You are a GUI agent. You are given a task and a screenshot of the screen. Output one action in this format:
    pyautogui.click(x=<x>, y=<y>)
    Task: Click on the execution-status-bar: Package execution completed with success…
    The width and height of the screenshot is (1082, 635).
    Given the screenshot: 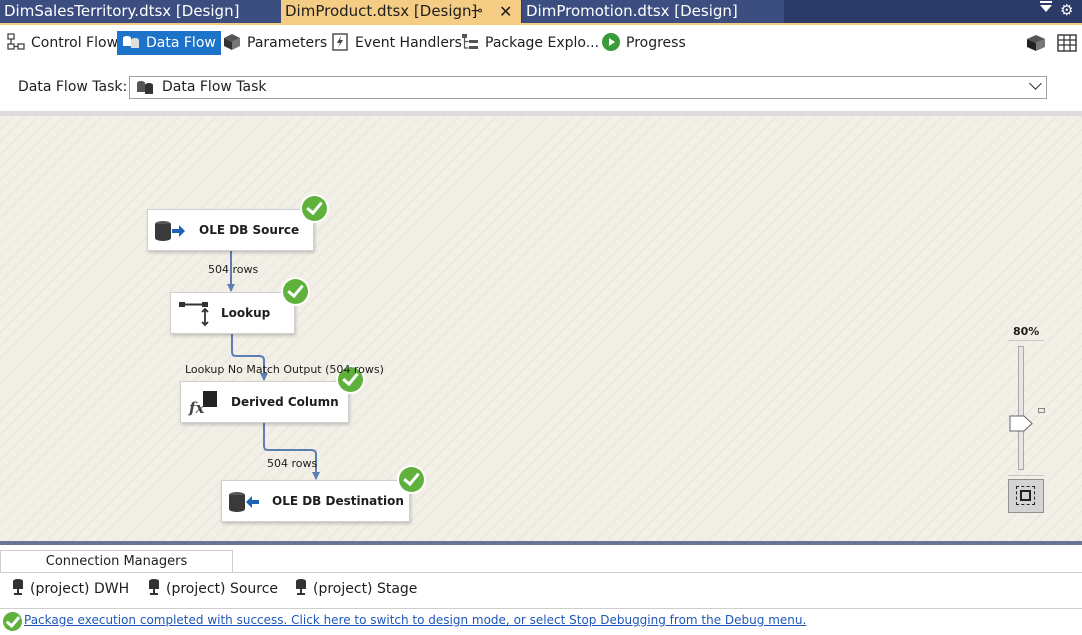 What is the action you would take?
    pyautogui.click(x=541, y=622)
    